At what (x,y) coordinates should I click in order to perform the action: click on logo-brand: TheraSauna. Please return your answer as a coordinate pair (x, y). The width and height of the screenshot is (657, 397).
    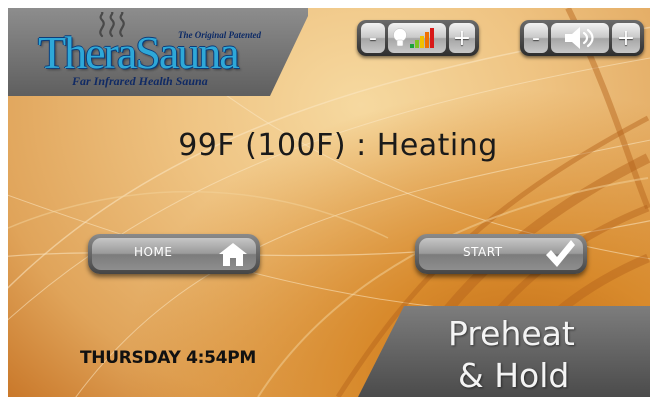
    Looking at the image, I should click on (139, 52).